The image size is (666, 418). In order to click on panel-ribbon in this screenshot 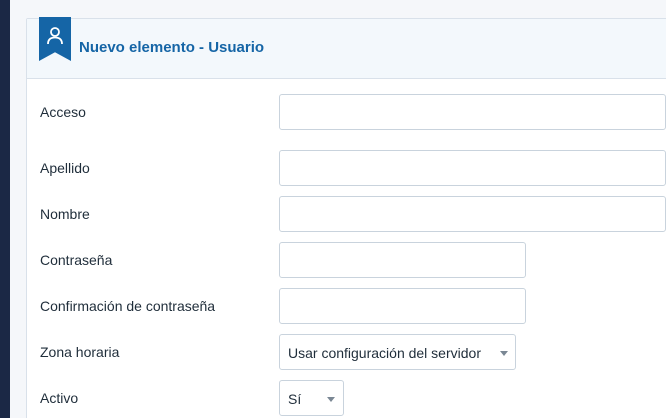, I will do `click(55, 39)`.